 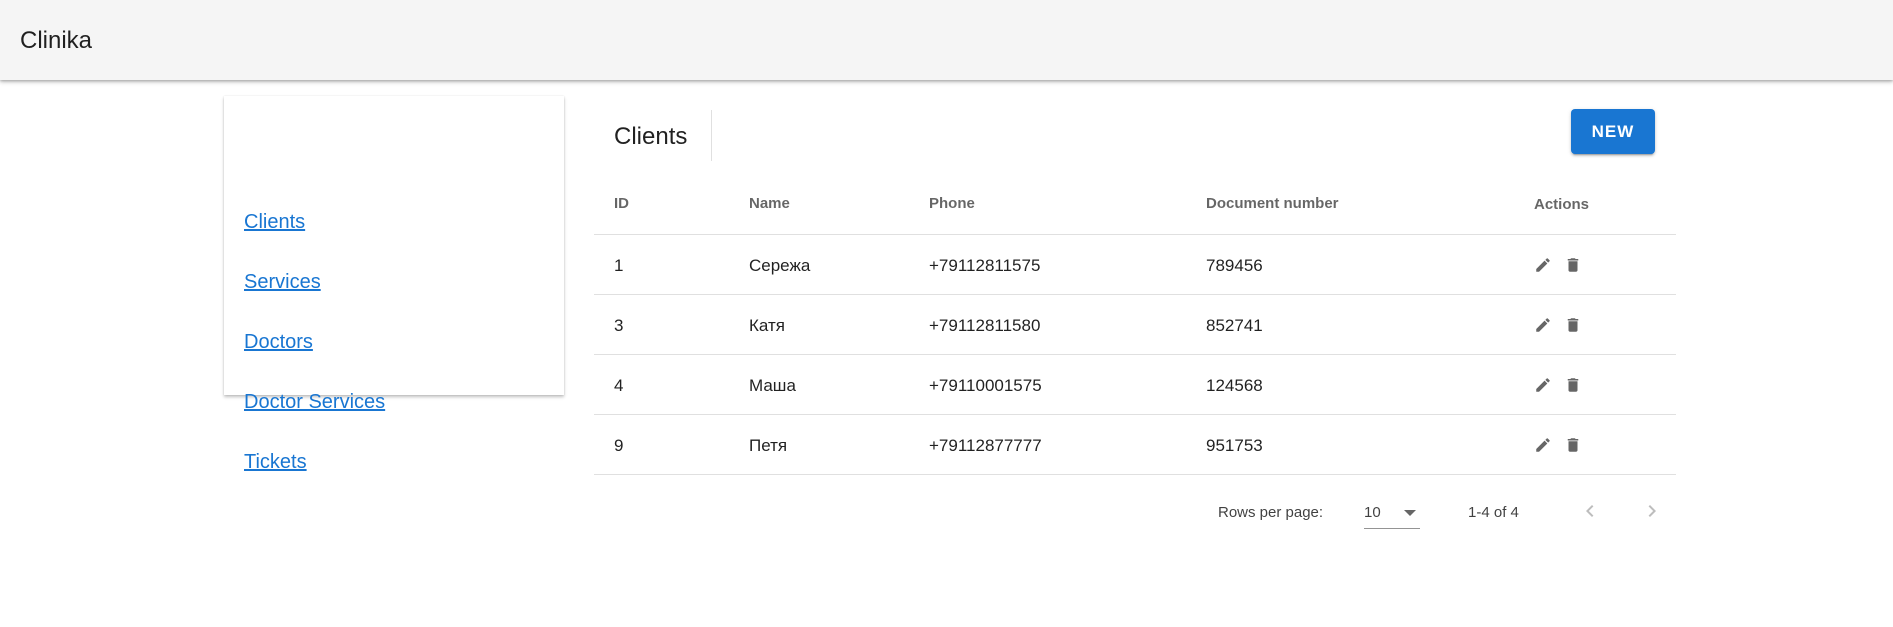 What do you see at coordinates (621, 203) in the screenshot?
I see `column-header-id: ID` at bounding box center [621, 203].